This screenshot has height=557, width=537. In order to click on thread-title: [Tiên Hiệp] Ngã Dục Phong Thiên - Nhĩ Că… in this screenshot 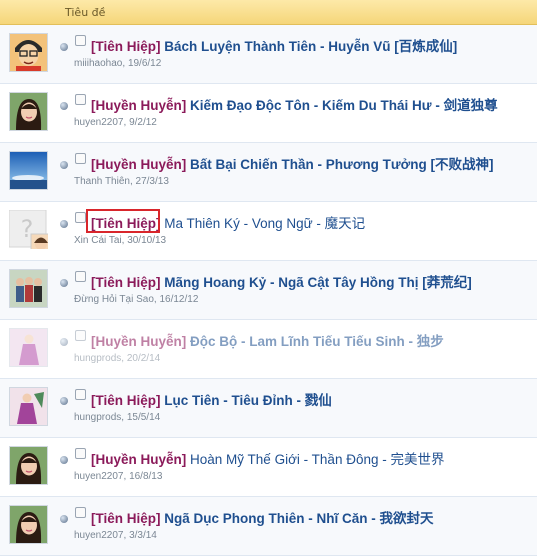, I will do `click(262, 517)`.